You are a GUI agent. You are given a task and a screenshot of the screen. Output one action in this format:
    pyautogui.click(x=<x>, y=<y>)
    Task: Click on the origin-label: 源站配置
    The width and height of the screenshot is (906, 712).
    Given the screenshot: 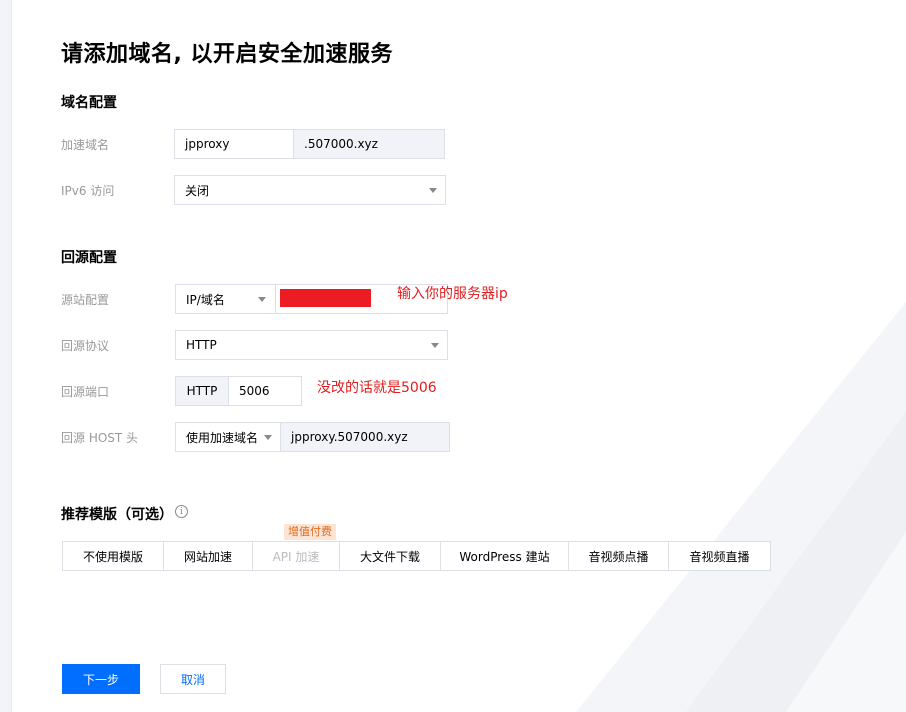 What is the action you would take?
    pyautogui.click(x=85, y=300)
    